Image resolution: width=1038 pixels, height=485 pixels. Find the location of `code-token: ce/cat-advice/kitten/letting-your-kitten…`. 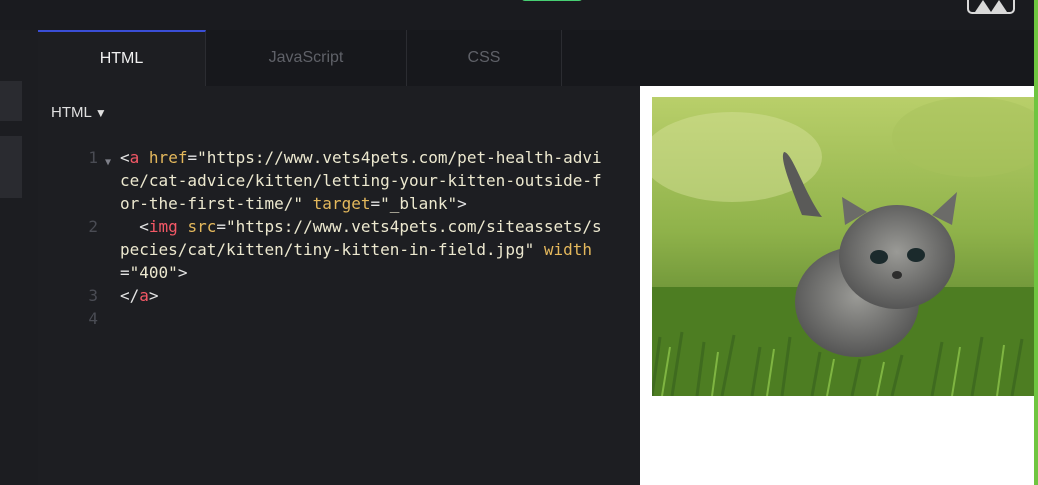

code-token: ce/cat-advice/kitten/letting-your-kitten… is located at coordinates (361, 180).